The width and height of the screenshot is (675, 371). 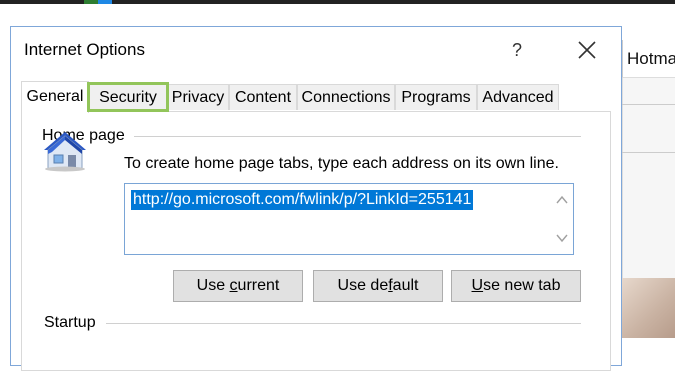 I want to click on textarea-scrollbar, so click(x=562, y=219).